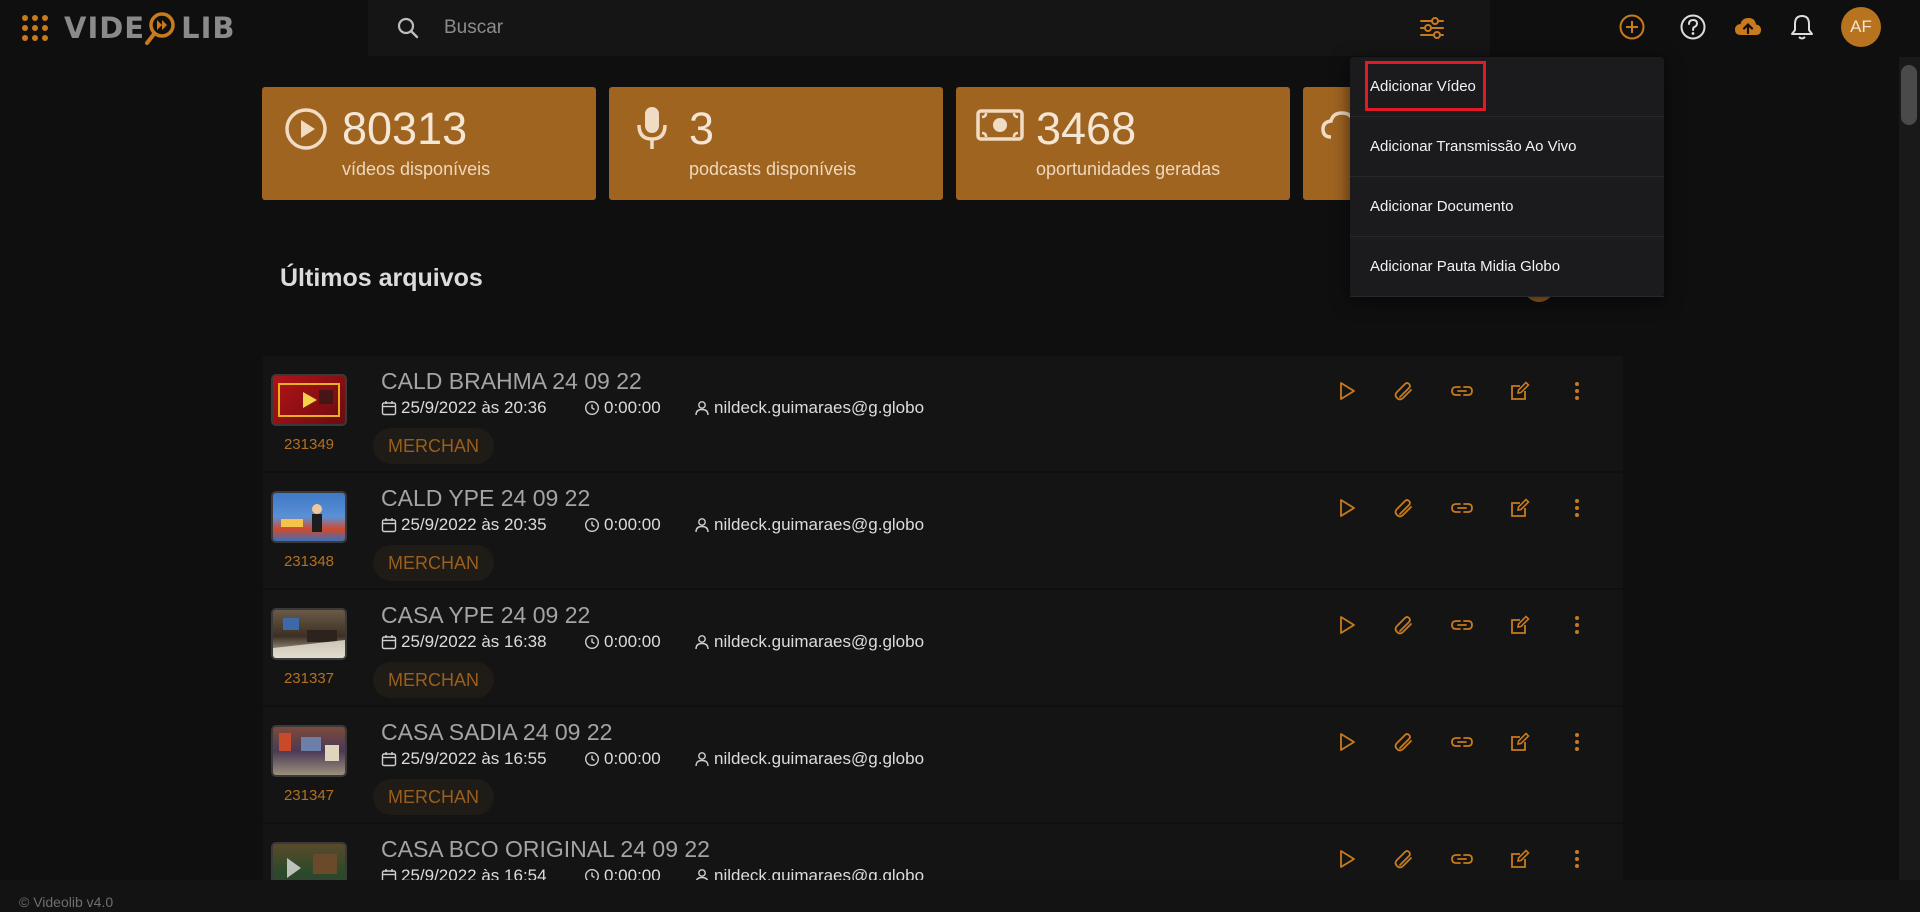 The image size is (1920, 912). I want to click on top-bar: VIDE LIB Buscar AF, so click(960, 28).